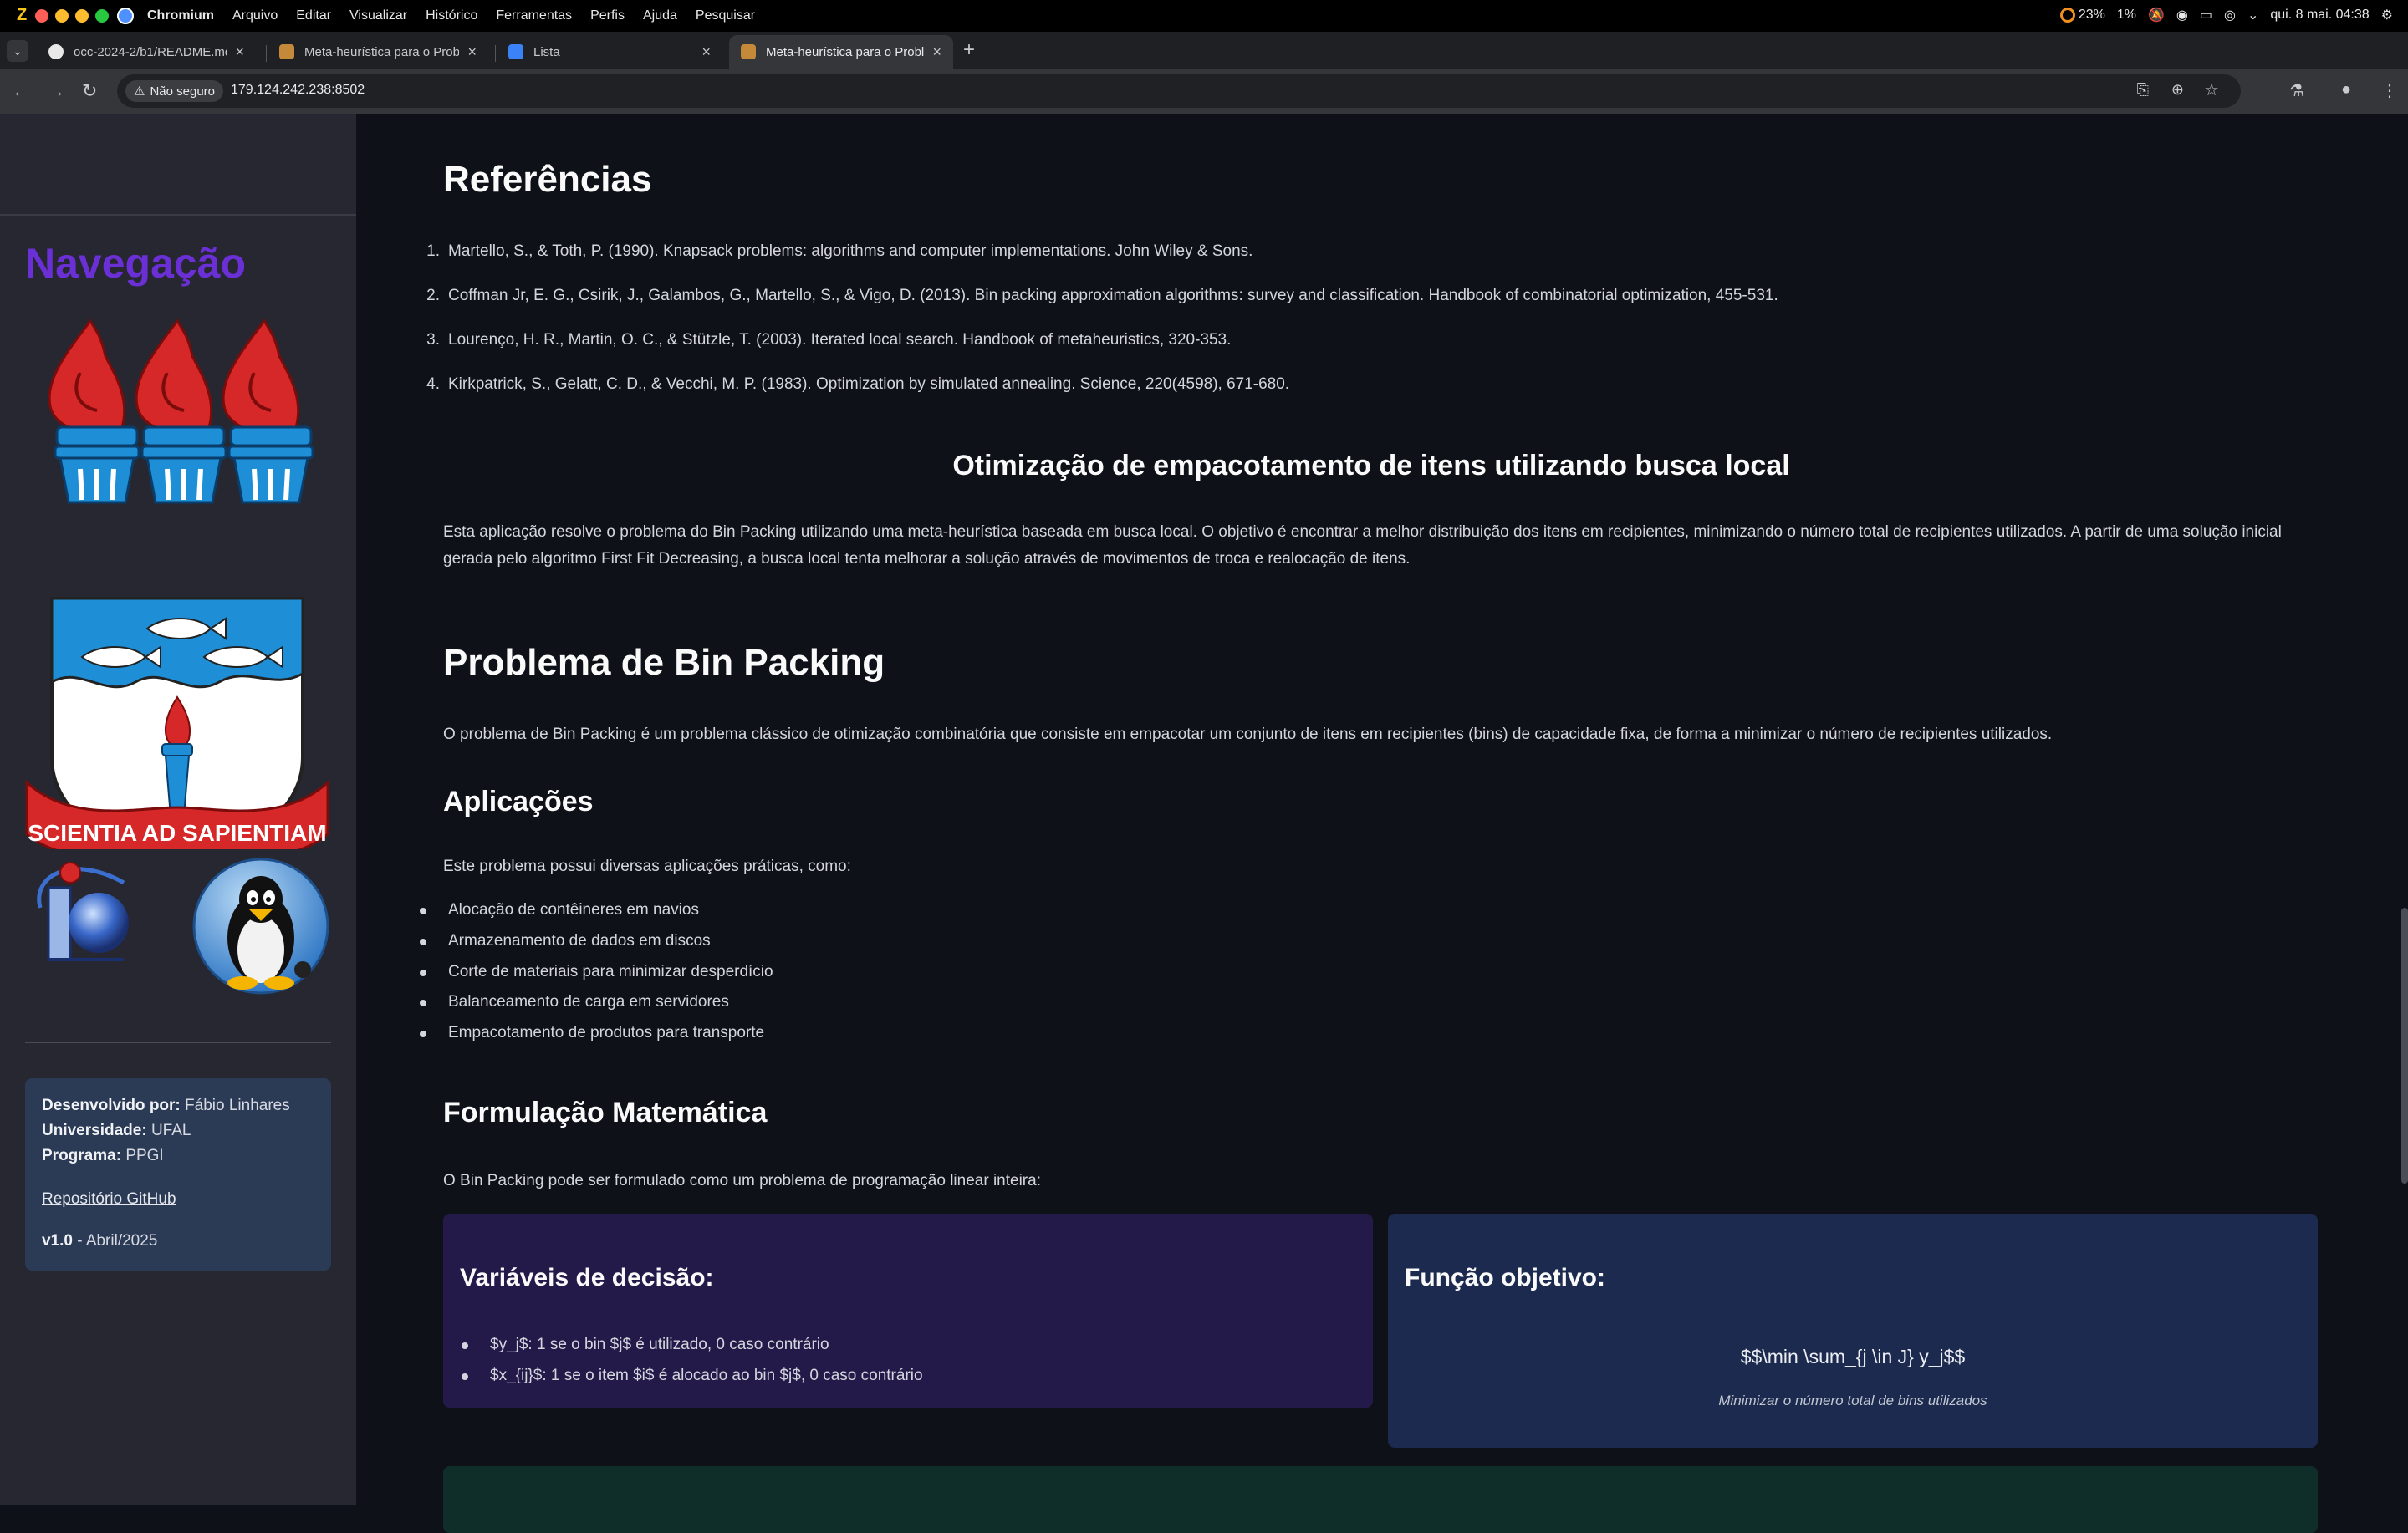 This screenshot has height=1533, width=2408. Describe the element at coordinates (609, 52) in the screenshot. I see `tab-lista: Lista ×` at that location.